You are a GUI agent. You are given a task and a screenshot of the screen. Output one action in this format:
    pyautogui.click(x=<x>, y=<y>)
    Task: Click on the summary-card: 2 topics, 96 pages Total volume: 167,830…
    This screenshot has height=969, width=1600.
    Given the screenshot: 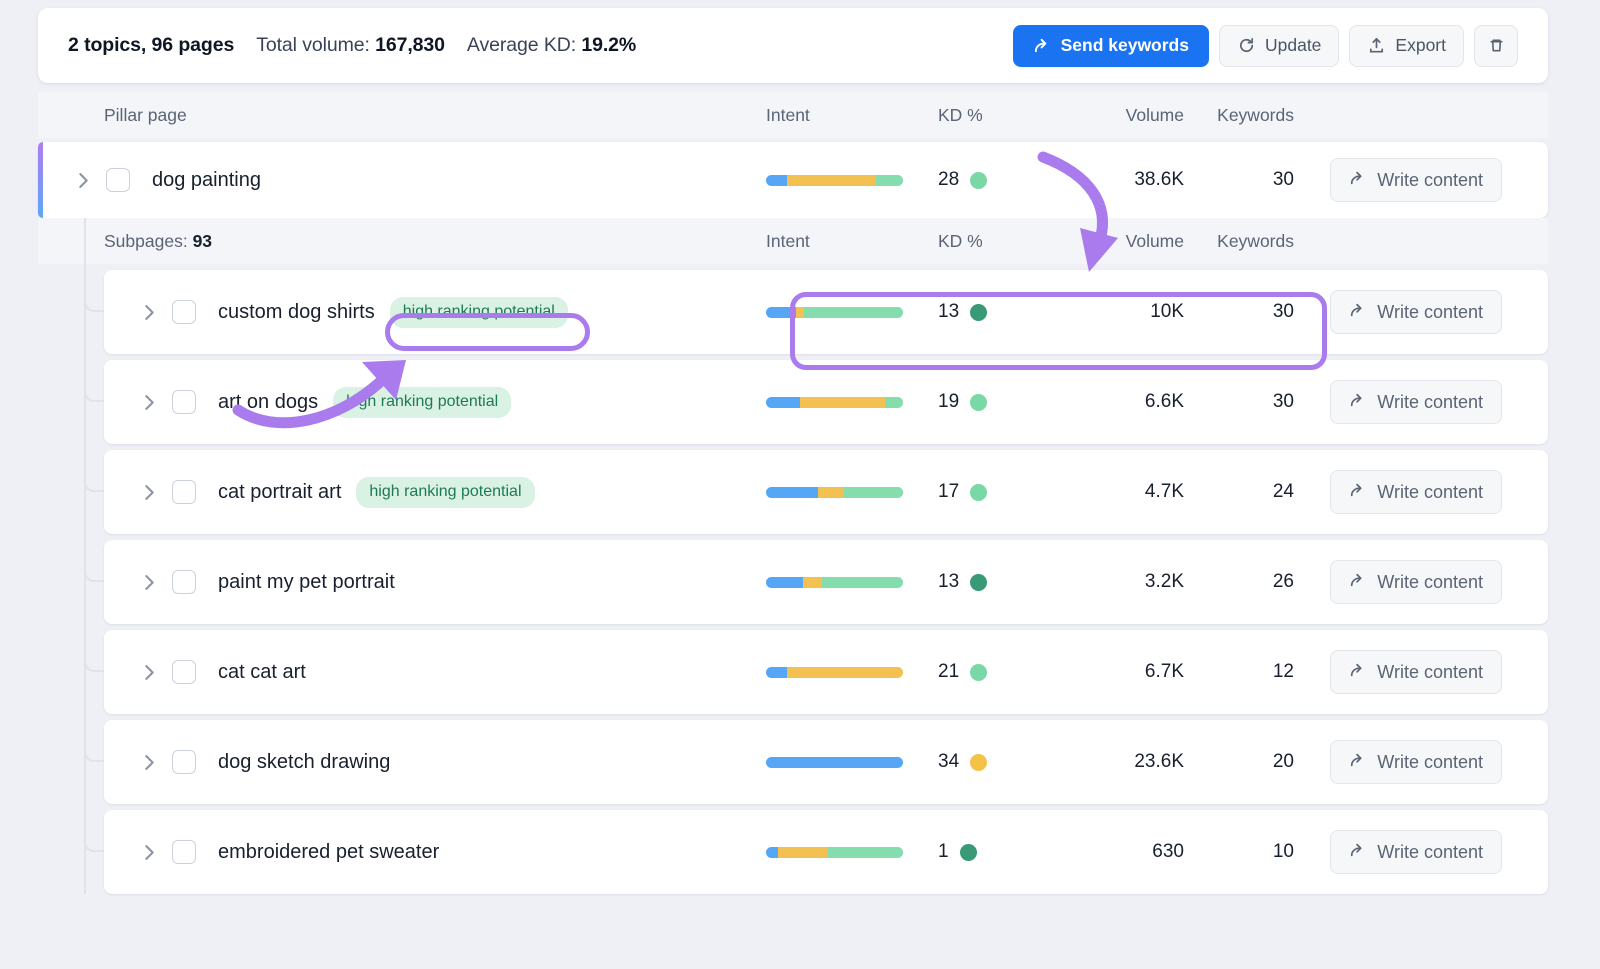 What is the action you would take?
    pyautogui.click(x=793, y=45)
    